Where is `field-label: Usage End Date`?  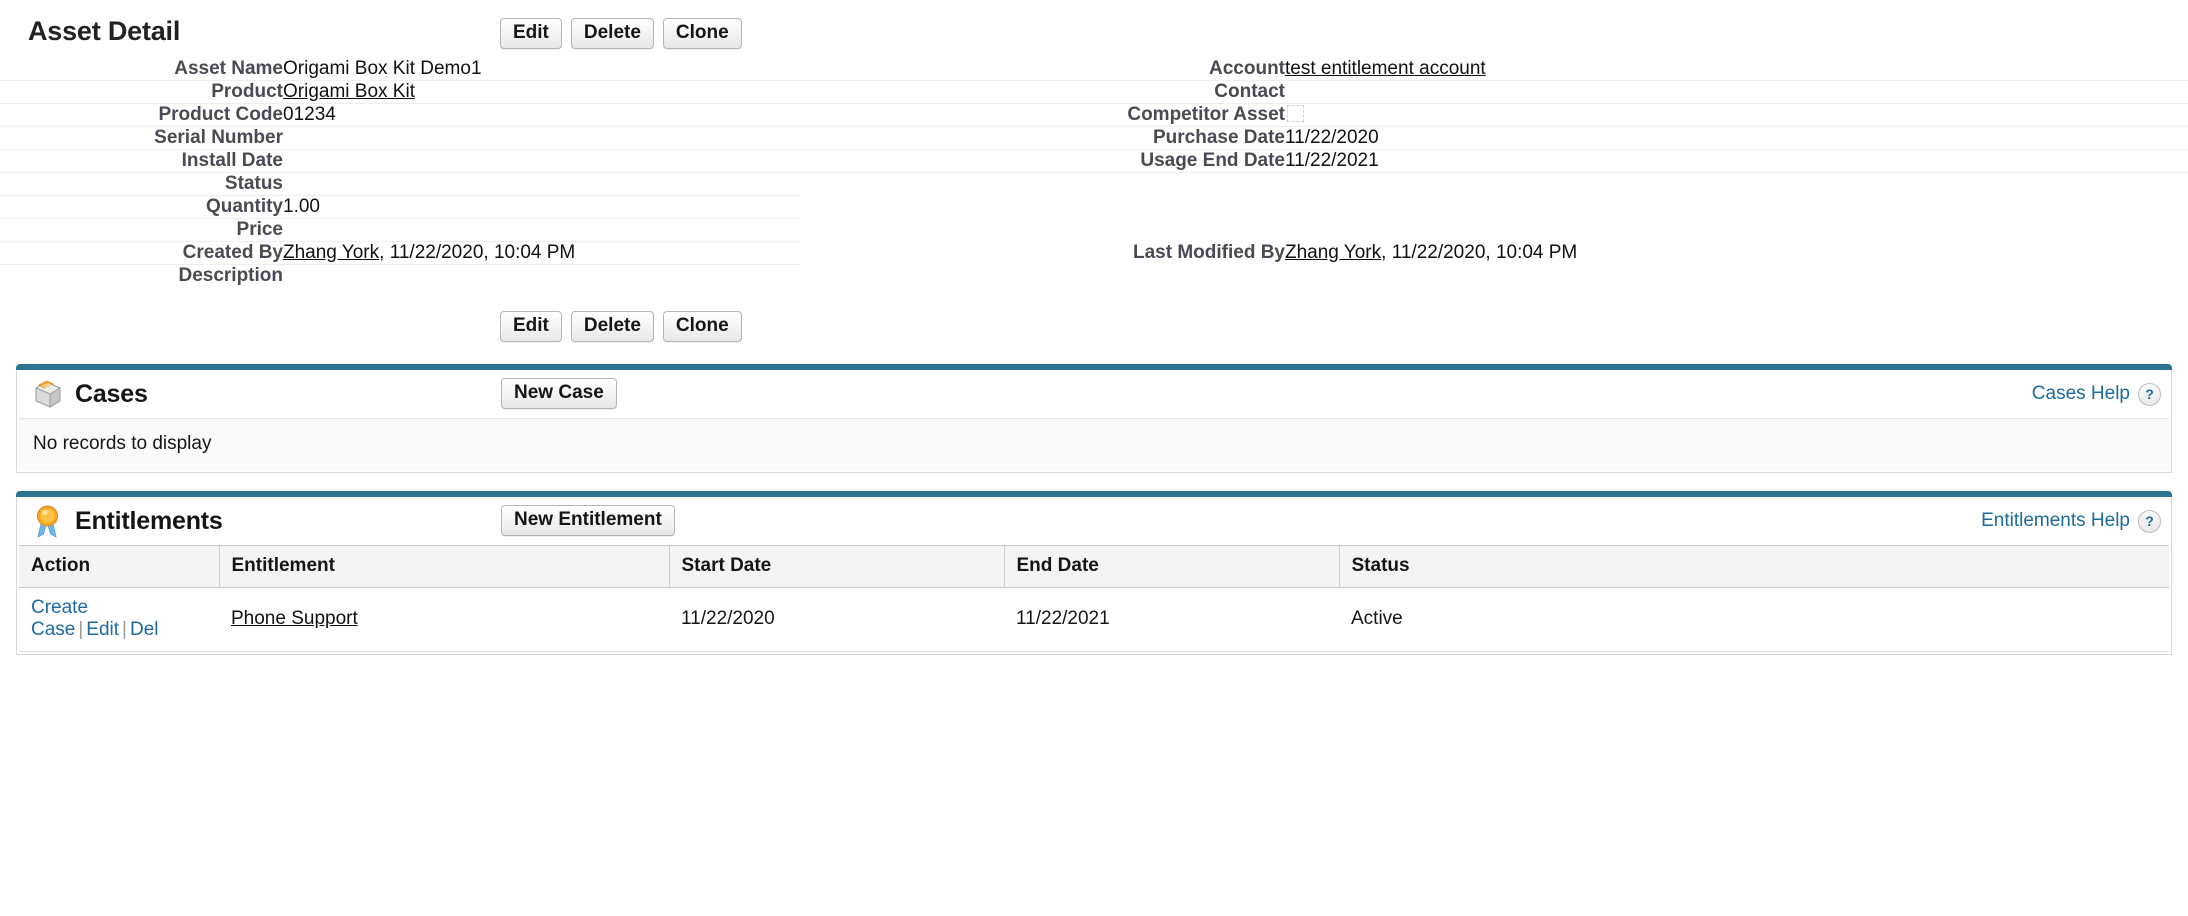
field-label: Usage End Date is located at coordinates (1185, 161).